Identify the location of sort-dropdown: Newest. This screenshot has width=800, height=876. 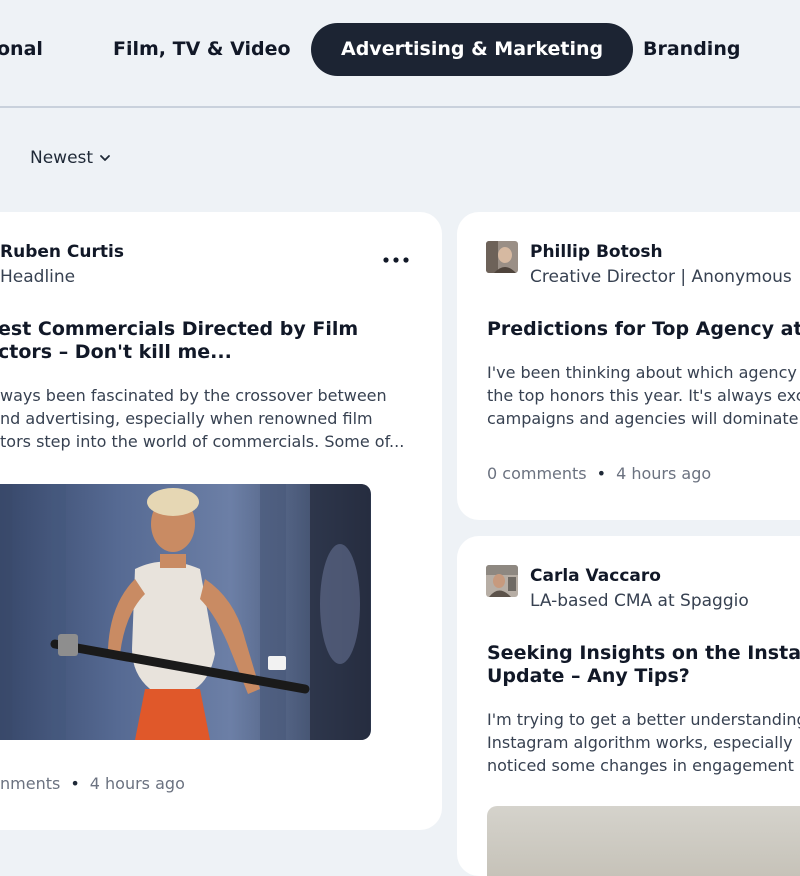
(70, 158).